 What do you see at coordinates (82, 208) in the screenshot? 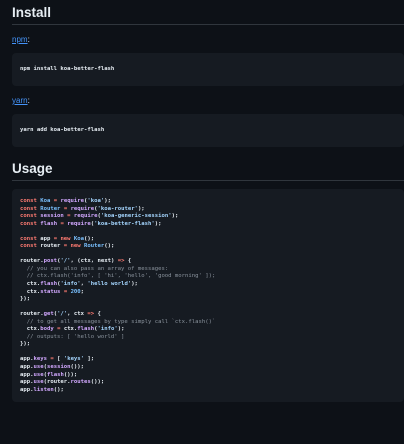
I see `code-line: const Router = require('koa-router');` at bounding box center [82, 208].